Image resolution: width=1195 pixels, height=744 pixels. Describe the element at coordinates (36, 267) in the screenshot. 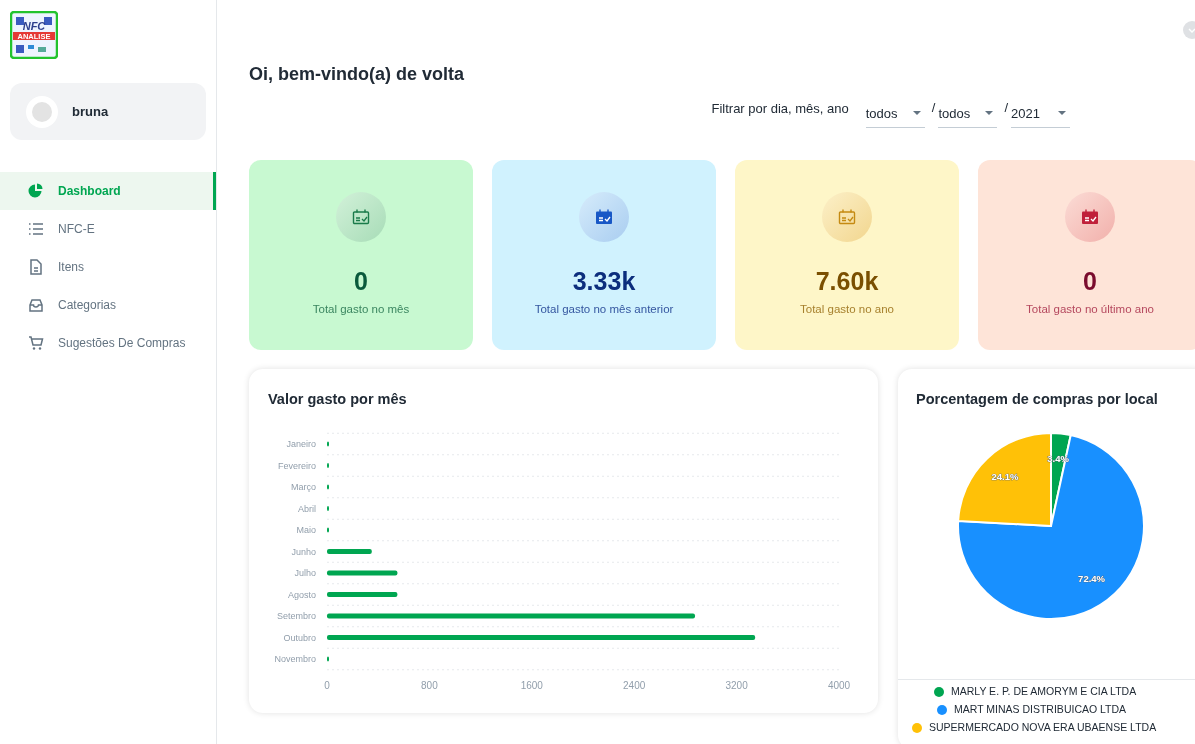

I see `document-icon` at that location.